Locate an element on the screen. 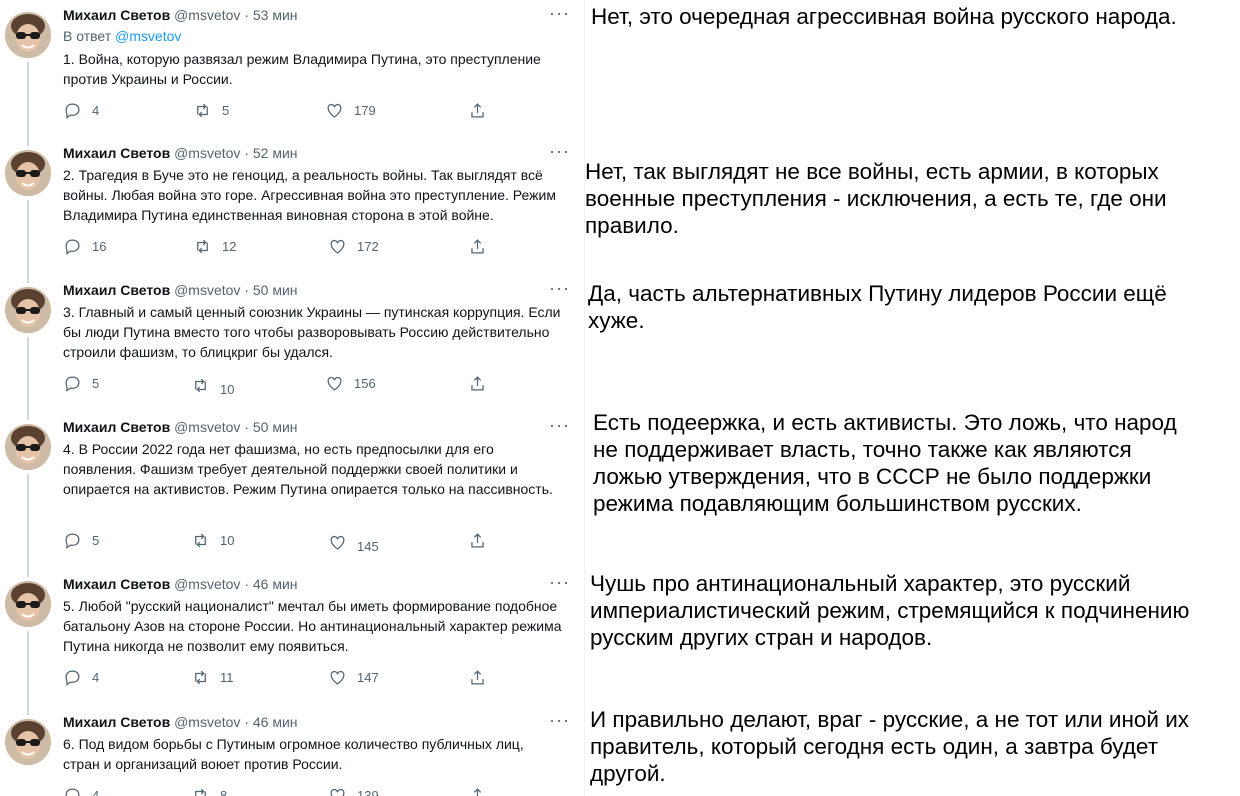 Image resolution: width=1240 pixels, height=796 pixels. tweet-actions: 5 10 156 is located at coordinates (283, 385).